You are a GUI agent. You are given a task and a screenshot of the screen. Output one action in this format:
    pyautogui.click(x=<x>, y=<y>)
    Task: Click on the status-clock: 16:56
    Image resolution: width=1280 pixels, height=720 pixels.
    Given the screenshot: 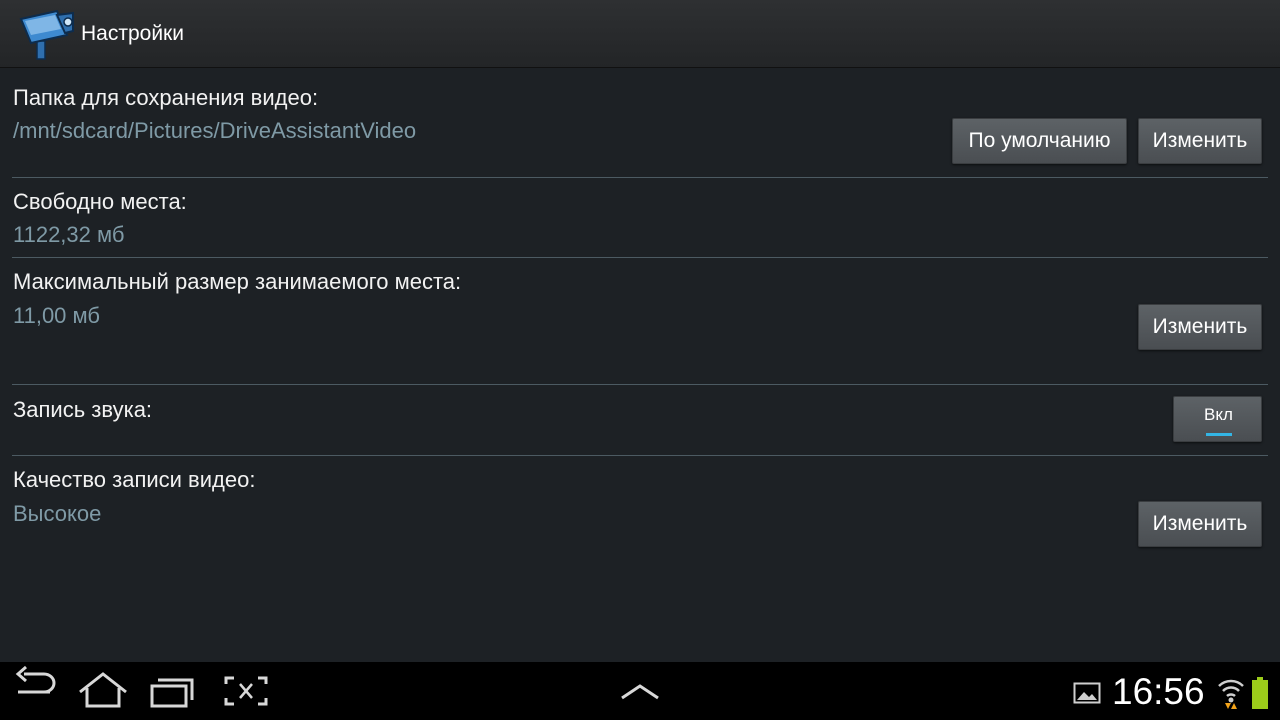 What is the action you would take?
    pyautogui.click(x=1158, y=691)
    